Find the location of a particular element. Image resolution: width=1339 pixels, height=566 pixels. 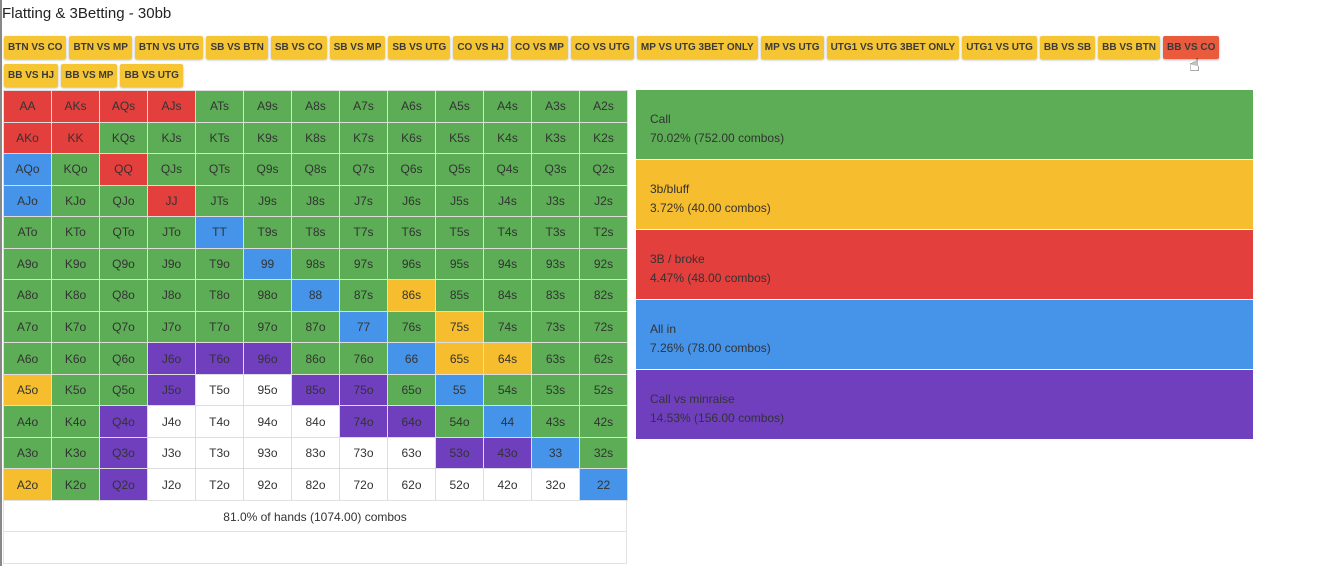

hand-cell: 63o is located at coordinates (412, 453).